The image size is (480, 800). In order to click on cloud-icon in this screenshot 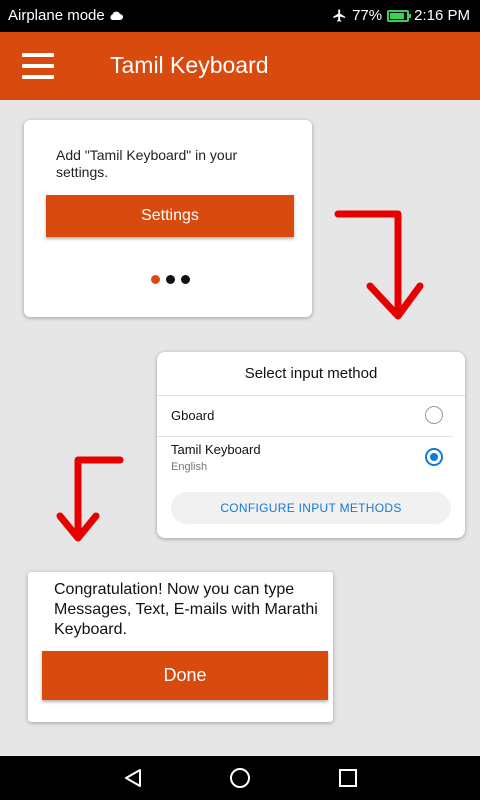, I will do `click(116, 15)`.